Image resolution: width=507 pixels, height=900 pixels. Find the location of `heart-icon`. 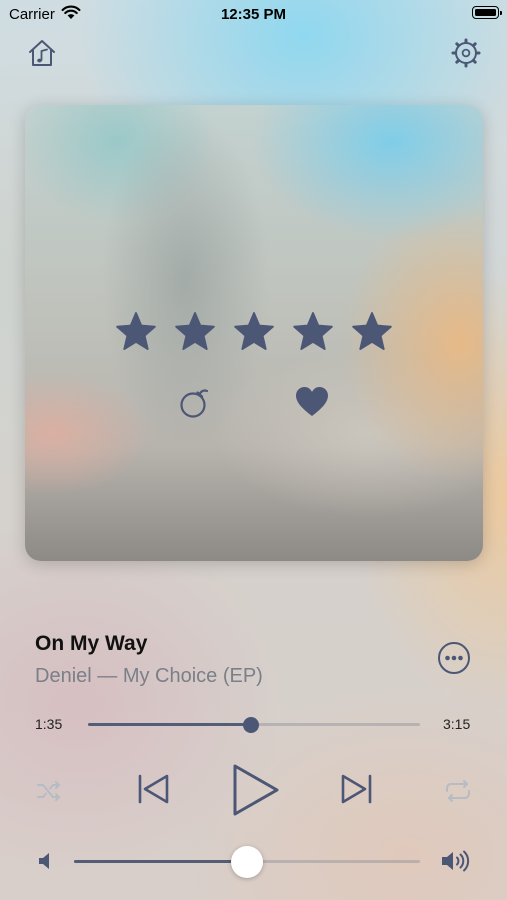

heart-icon is located at coordinates (312, 402).